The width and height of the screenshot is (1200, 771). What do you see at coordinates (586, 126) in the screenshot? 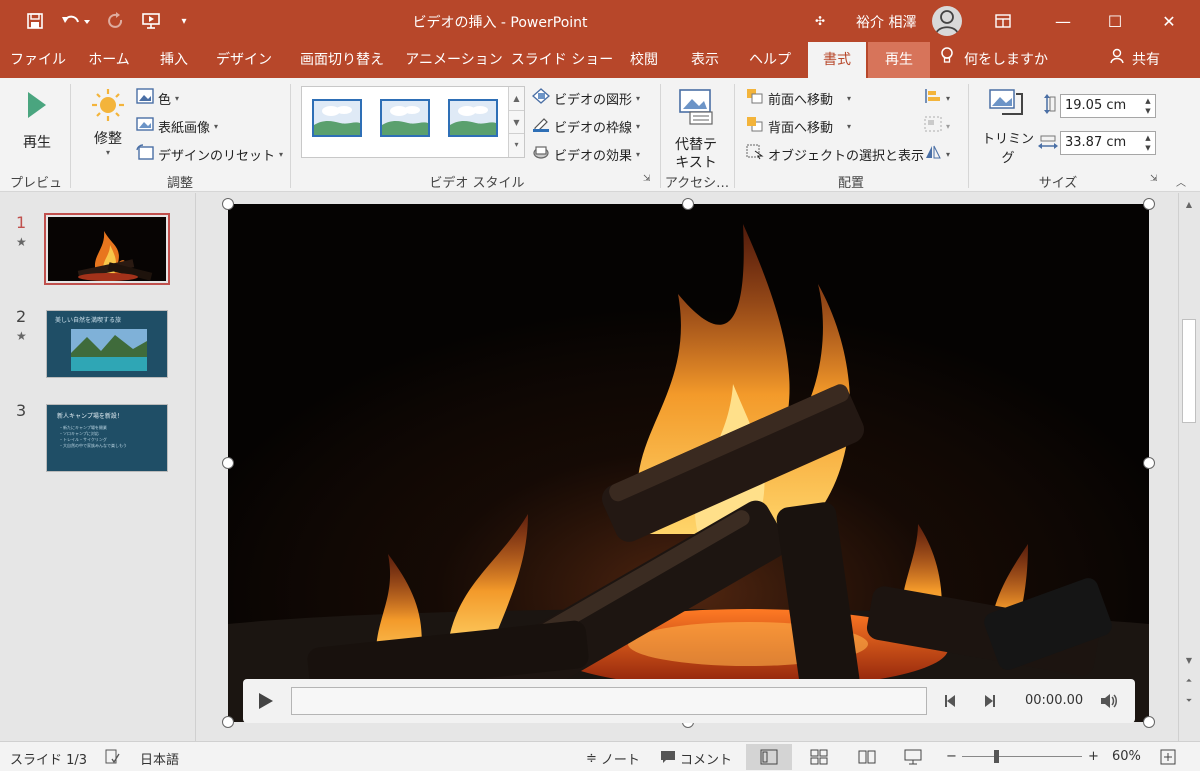
I see `video-border-button: ビデオの枠線 ▾` at bounding box center [586, 126].